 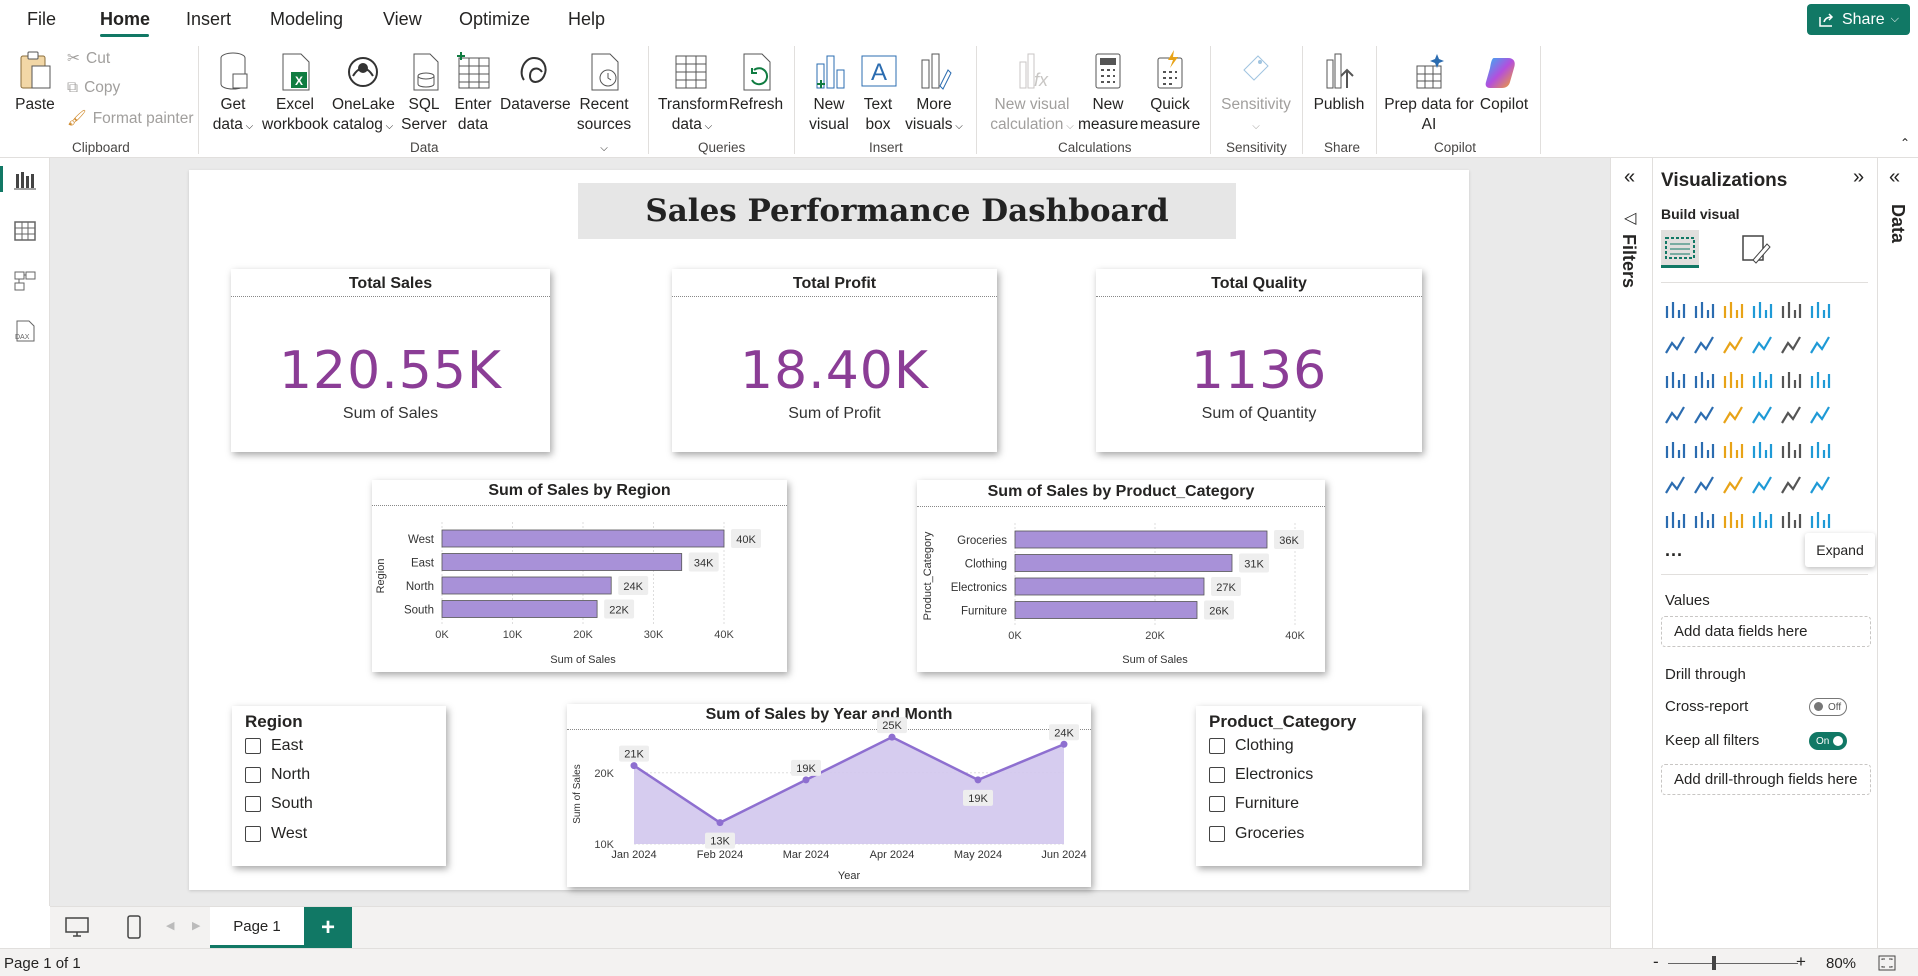 What do you see at coordinates (1733, 380) in the screenshot?
I see `funnel-icon` at bounding box center [1733, 380].